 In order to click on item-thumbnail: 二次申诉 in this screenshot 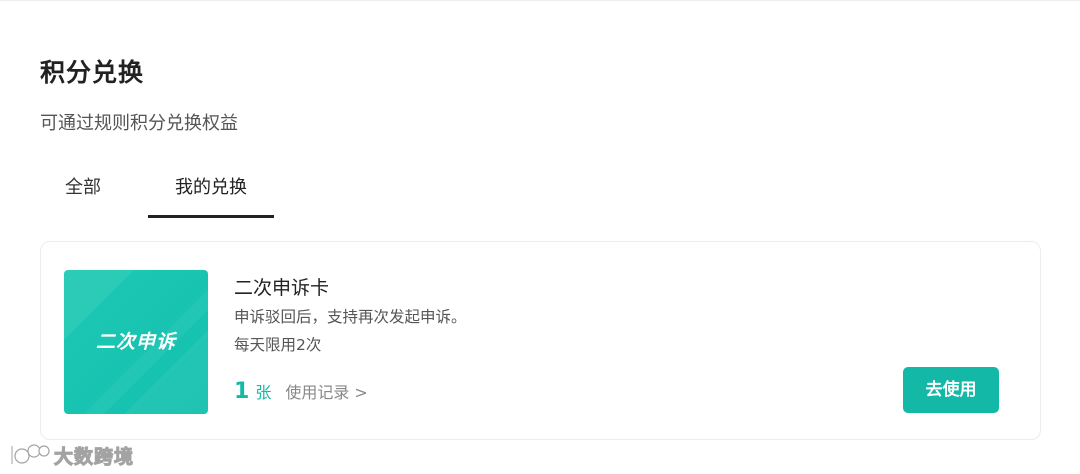, I will do `click(136, 342)`.